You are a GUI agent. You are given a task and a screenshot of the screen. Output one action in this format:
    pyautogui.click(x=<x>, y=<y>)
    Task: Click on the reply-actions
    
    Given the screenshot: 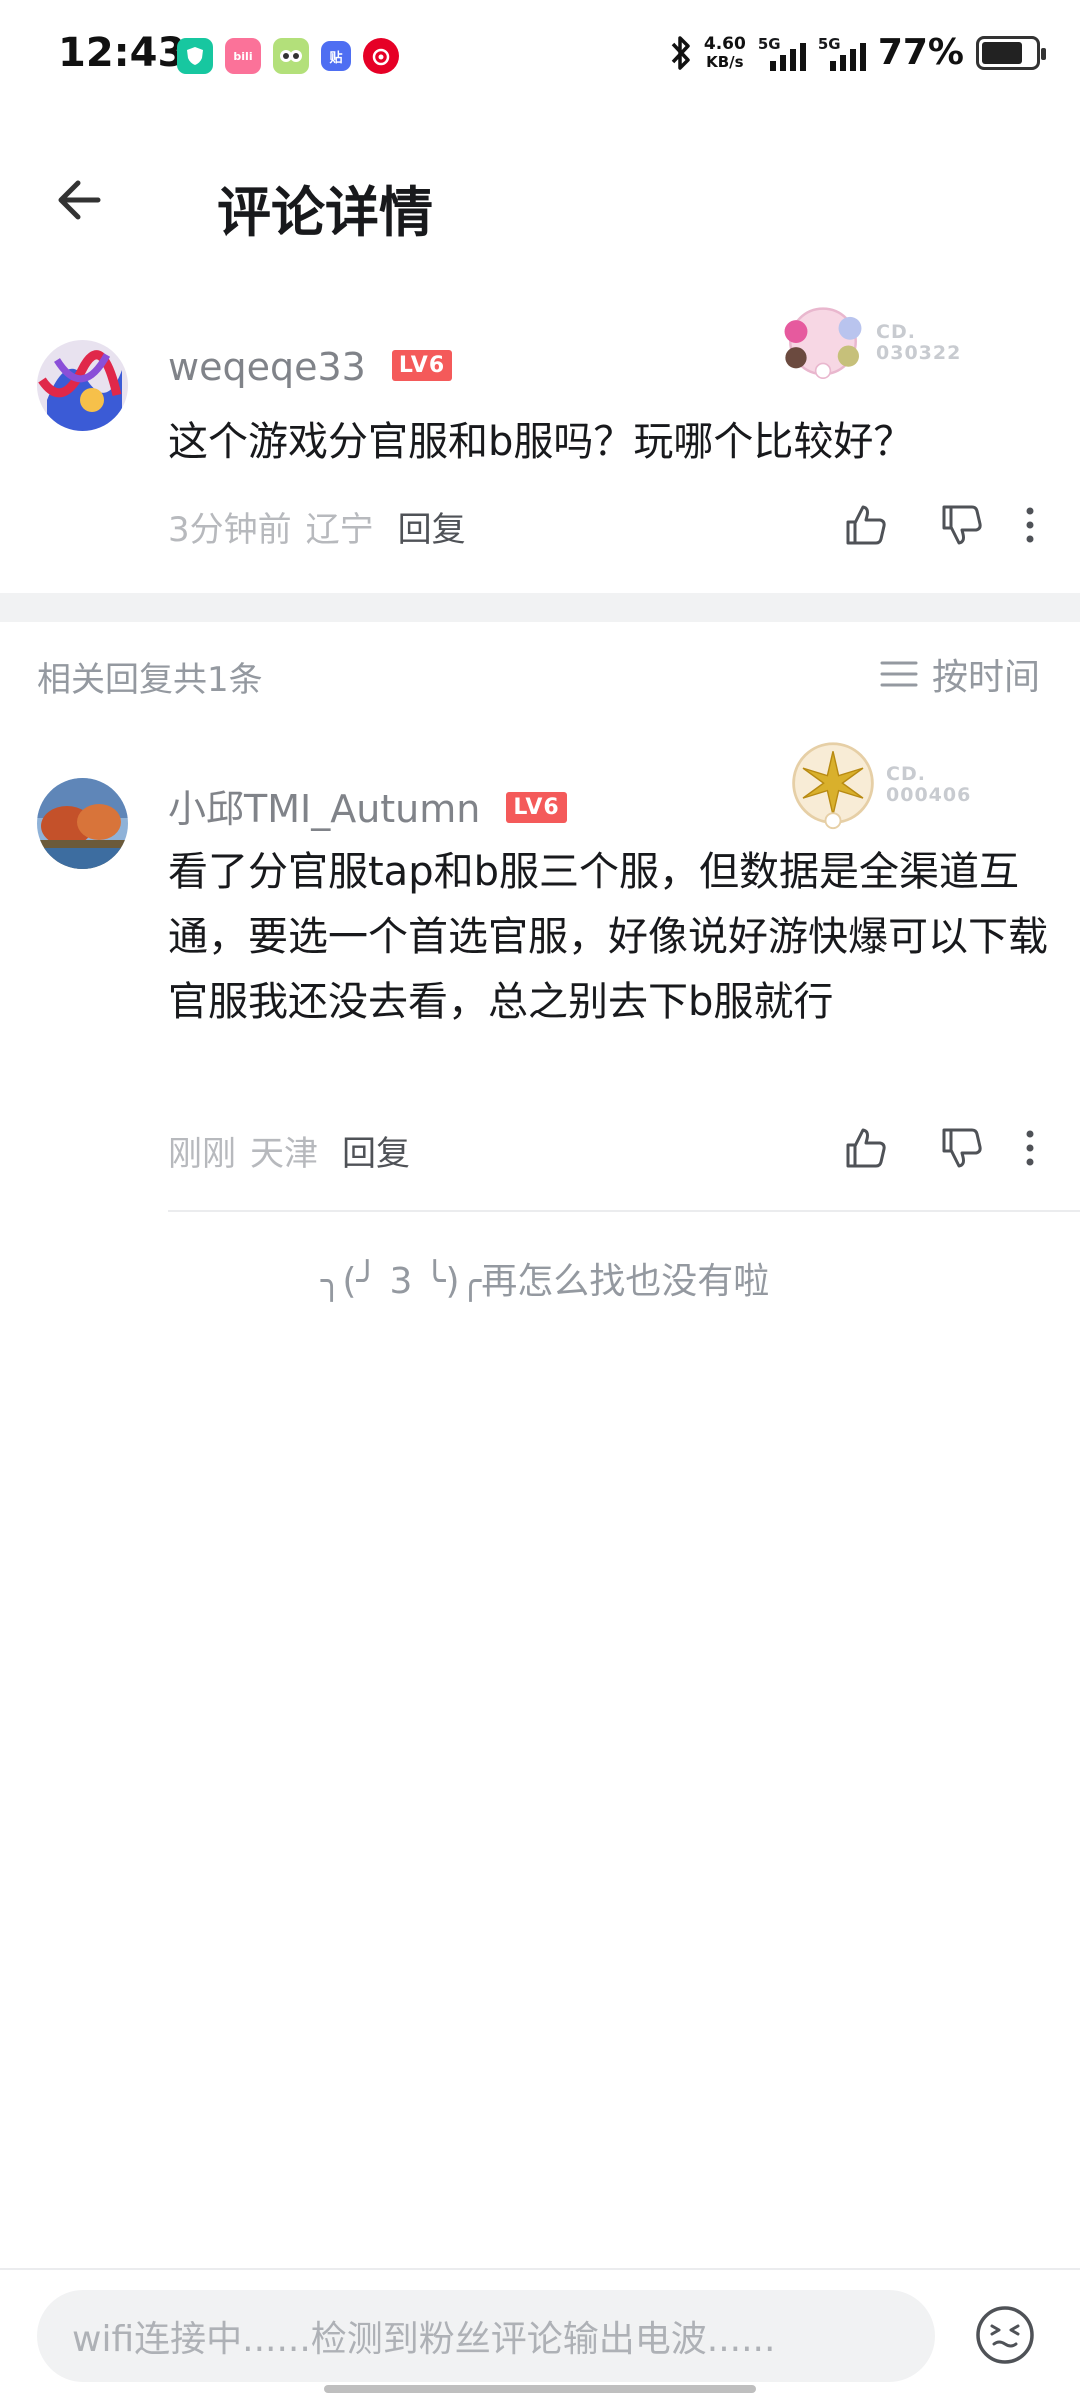 What is the action you would take?
    pyautogui.click(x=934, y=1148)
    